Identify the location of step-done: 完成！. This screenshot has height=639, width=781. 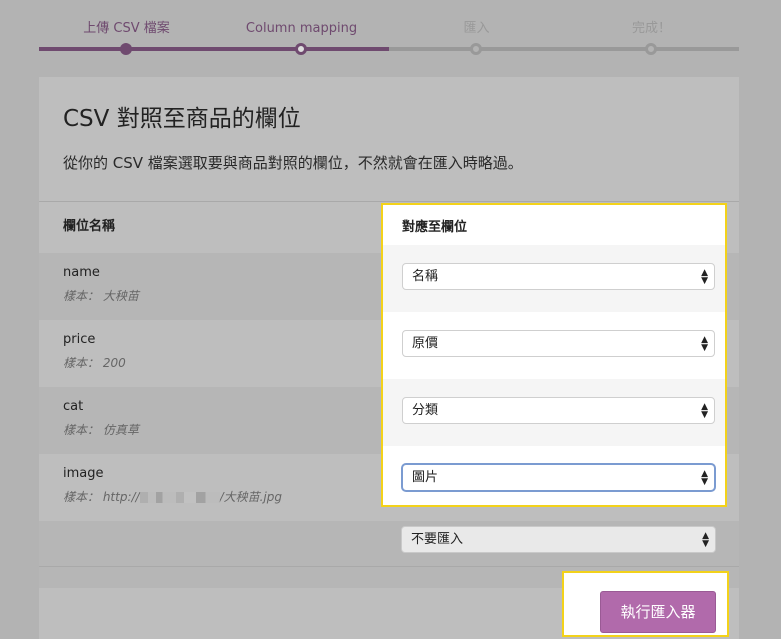
(651, 27).